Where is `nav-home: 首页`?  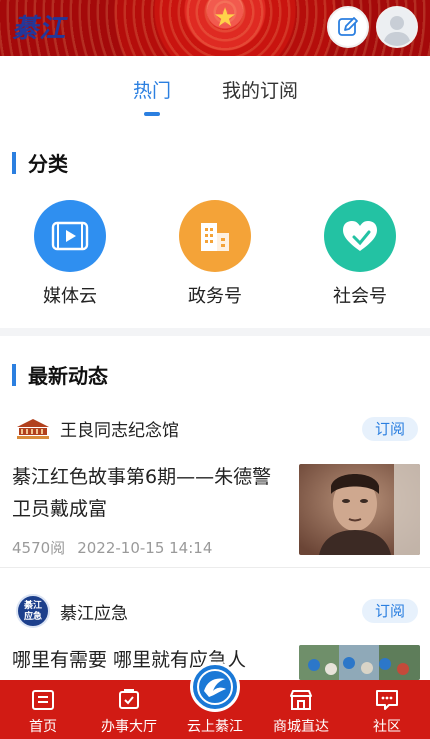 nav-home: 首页 is located at coordinates (43, 709).